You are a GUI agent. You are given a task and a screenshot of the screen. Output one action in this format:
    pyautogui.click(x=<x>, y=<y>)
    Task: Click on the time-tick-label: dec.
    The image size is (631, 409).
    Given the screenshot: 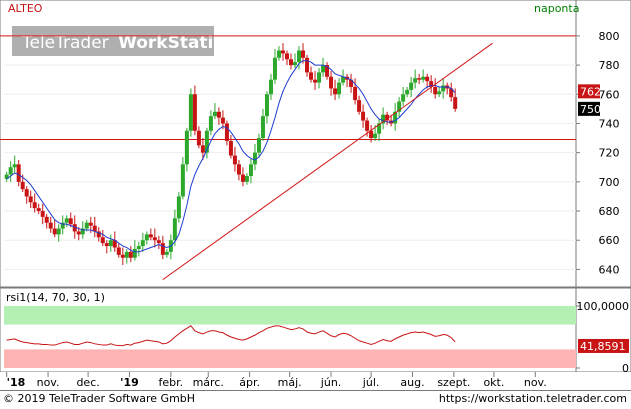 What is the action you would take?
    pyautogui.click(x=87, y=382)
    